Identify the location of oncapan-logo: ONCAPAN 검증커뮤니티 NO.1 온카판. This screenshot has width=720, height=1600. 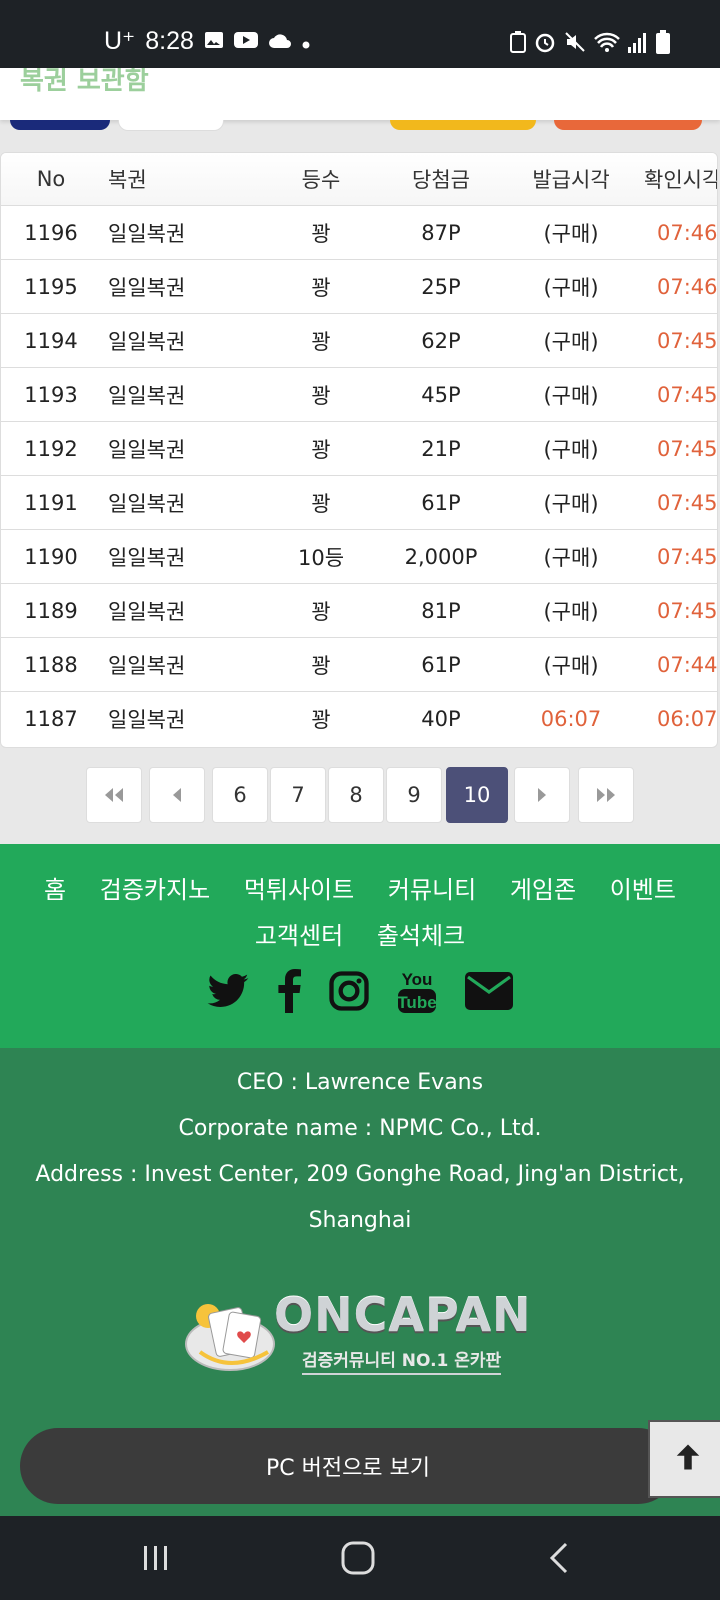
(362, 1336).